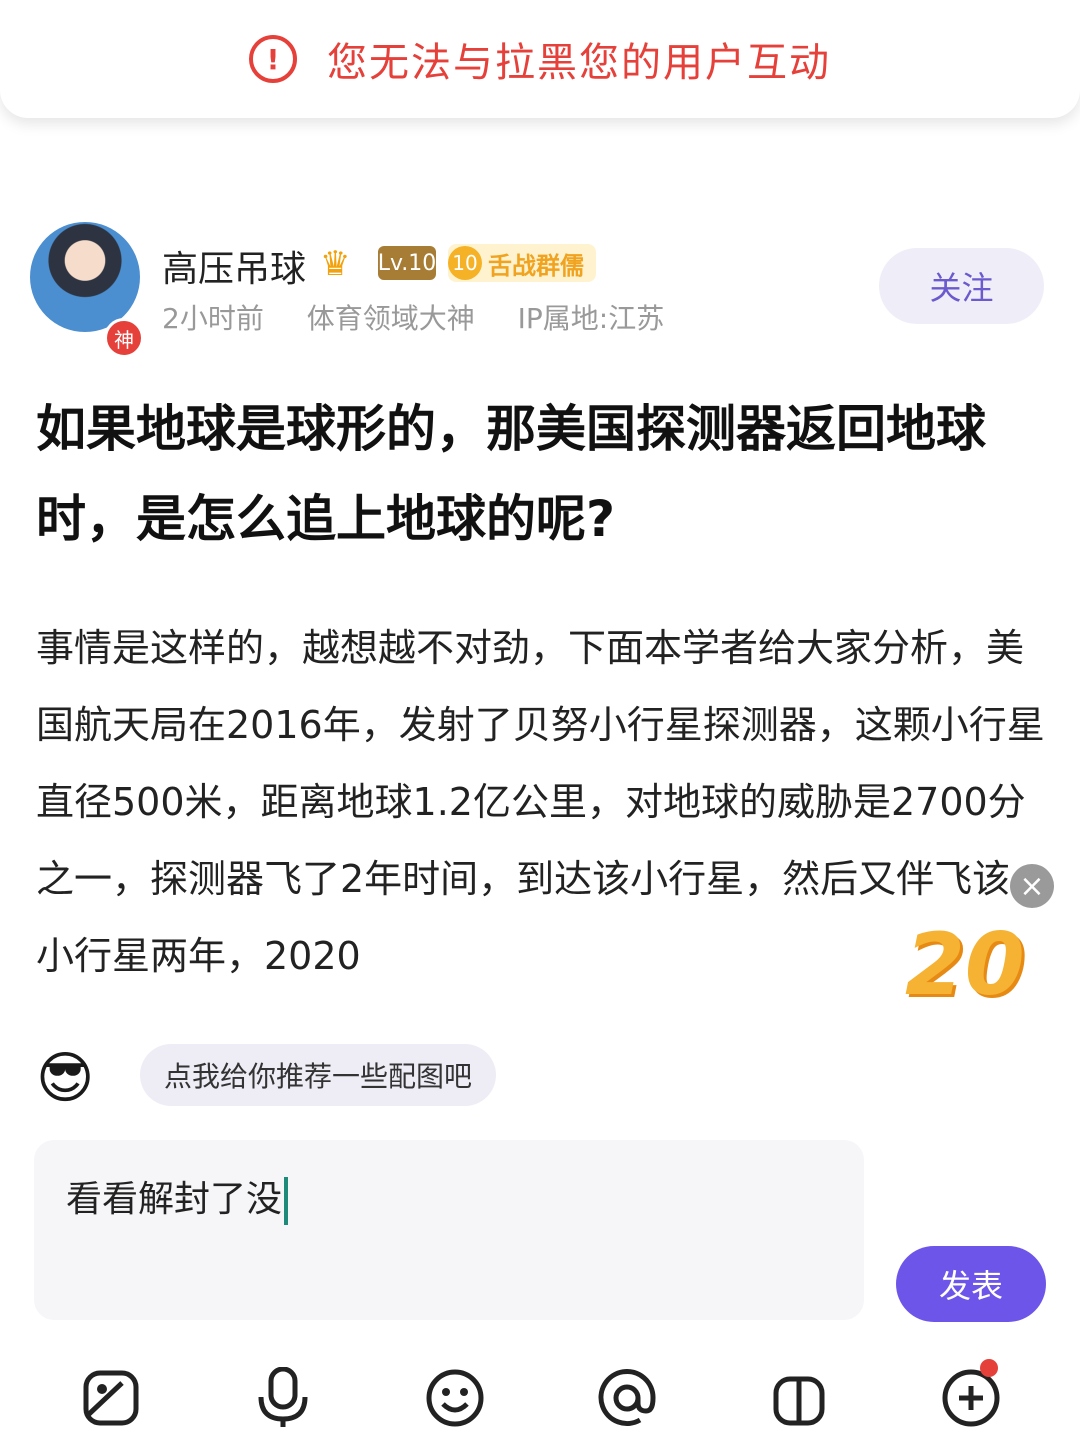 The height and width of the screenshot is (1446, 1080). What do you see at coordinates (283, 1398) in the screenshot?
I see `microphone-icon` at bounding box center [283, 1398].